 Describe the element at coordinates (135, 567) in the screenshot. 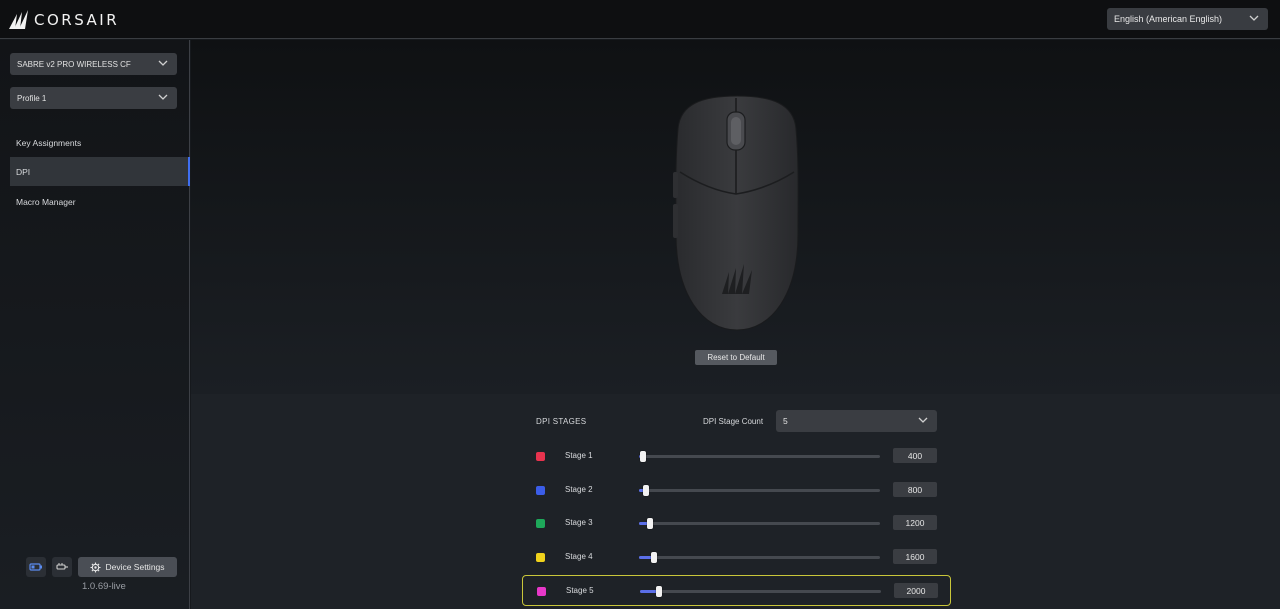

I see `device-settings-label: Device Settings` at that location.